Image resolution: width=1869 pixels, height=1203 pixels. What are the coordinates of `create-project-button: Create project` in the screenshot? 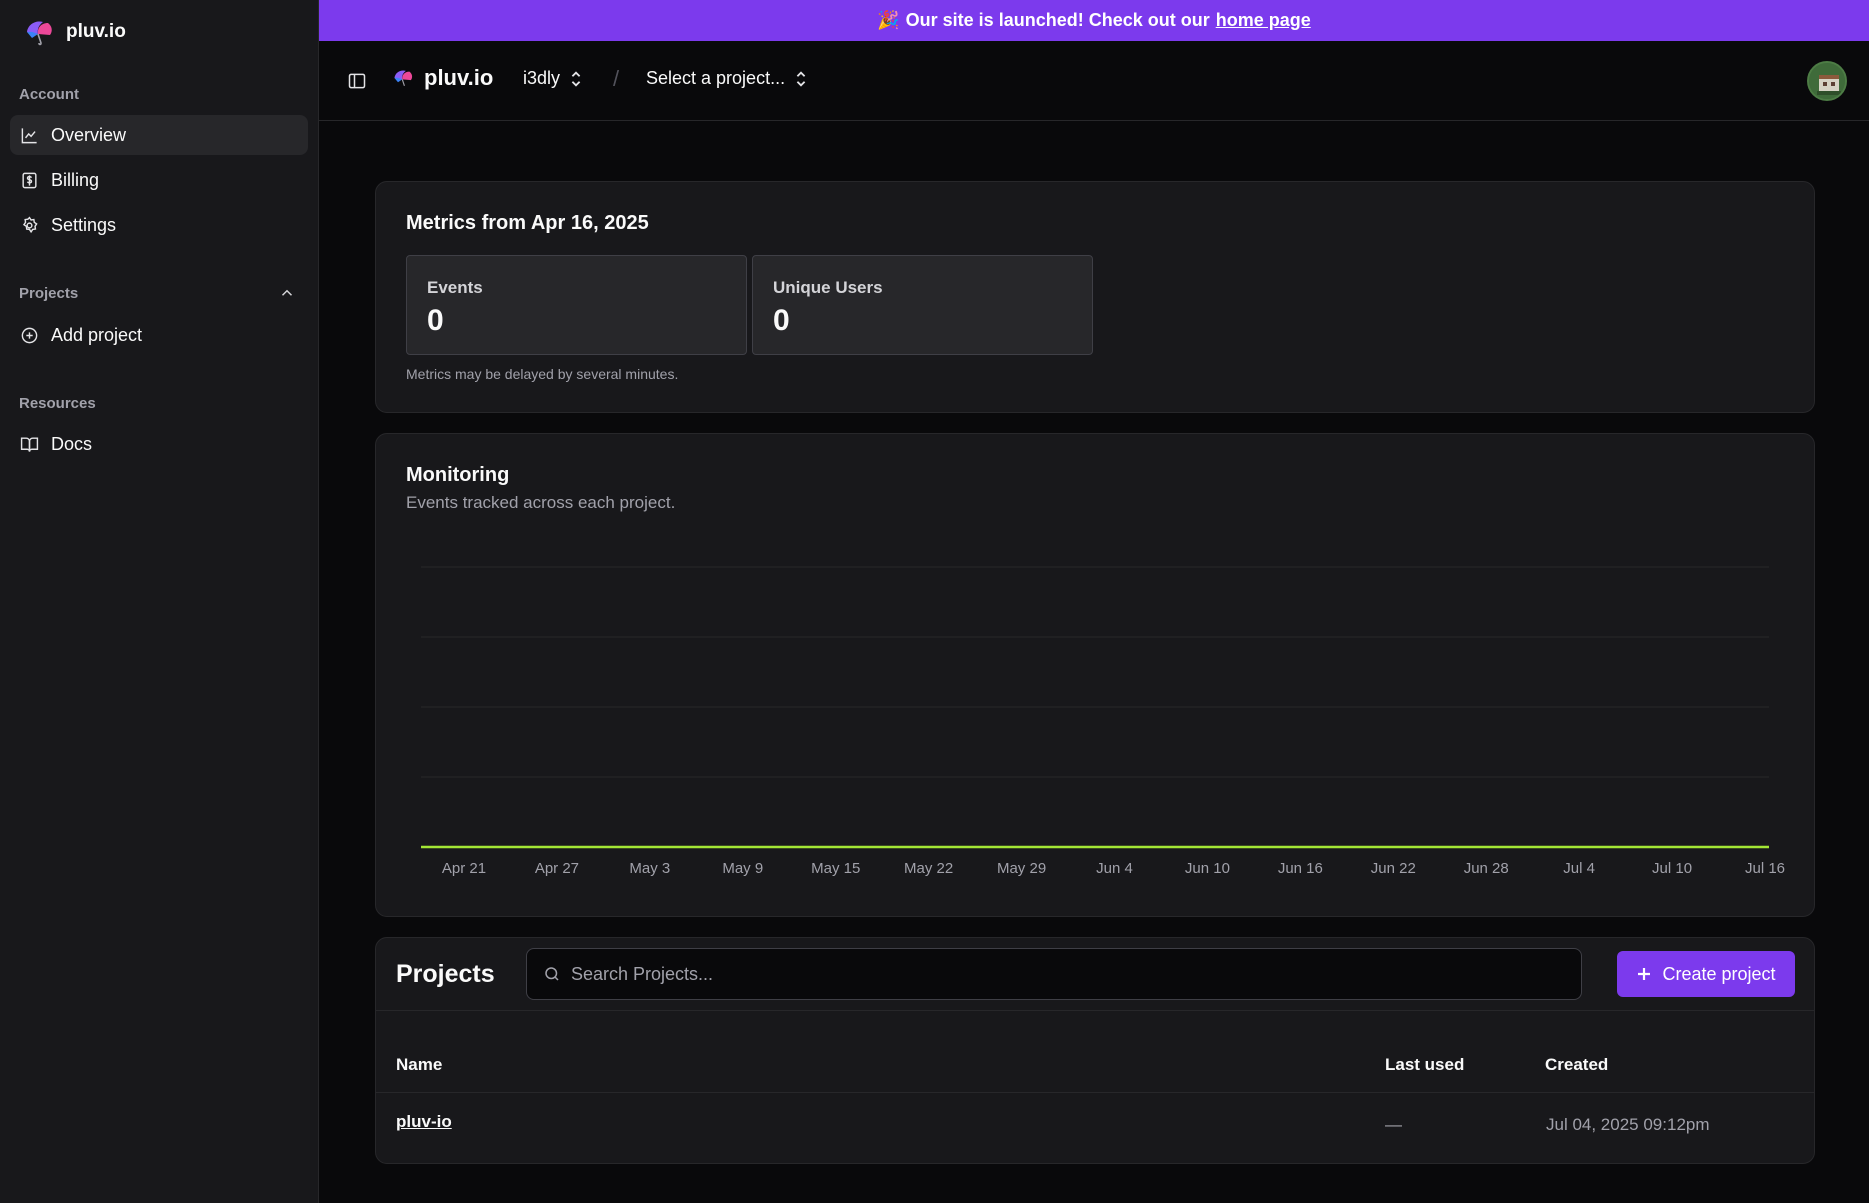 It's located at (1706, 974).